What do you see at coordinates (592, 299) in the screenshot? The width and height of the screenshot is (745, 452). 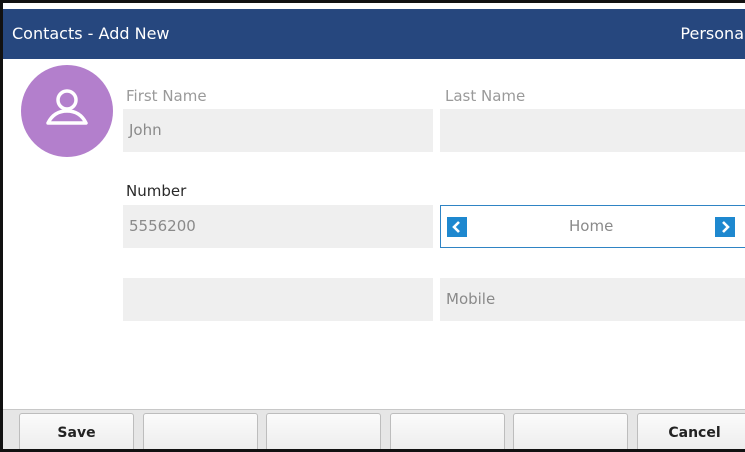 I see `second-number-type-field: Mobile` at bounding box center [592, 299].